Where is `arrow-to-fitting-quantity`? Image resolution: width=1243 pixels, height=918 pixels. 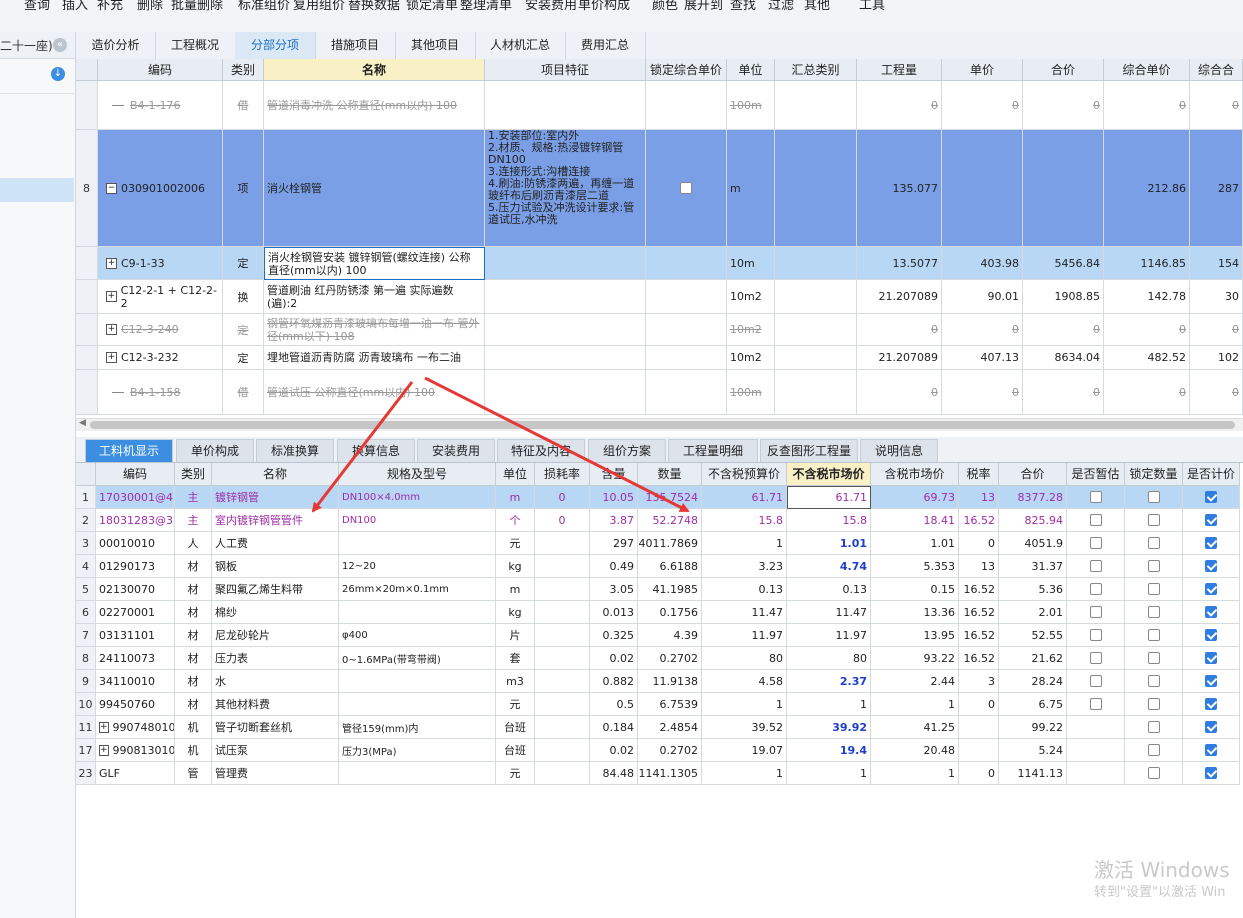 arrow-to-fitting-quantity is located at coordinates (557, 444).